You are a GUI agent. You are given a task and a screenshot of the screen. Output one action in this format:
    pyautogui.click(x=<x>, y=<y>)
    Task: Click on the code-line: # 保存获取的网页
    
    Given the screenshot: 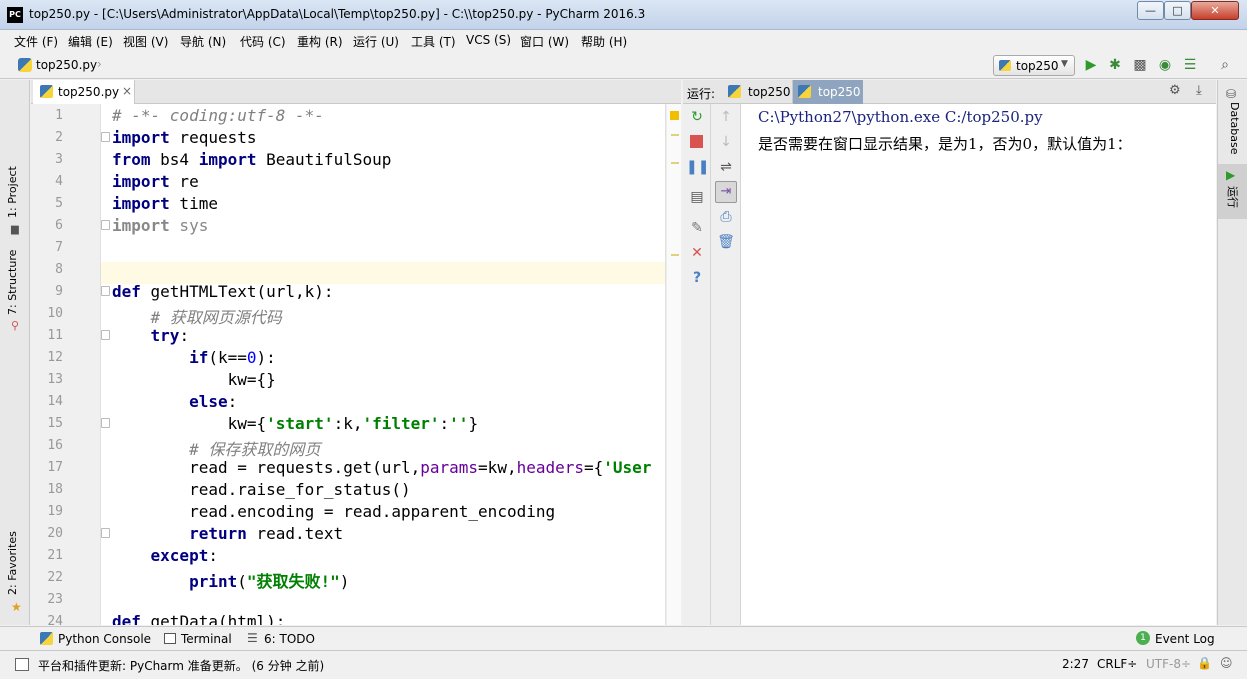 What is the action you would take?
    pyautogui.click(x=255, y=449)
    